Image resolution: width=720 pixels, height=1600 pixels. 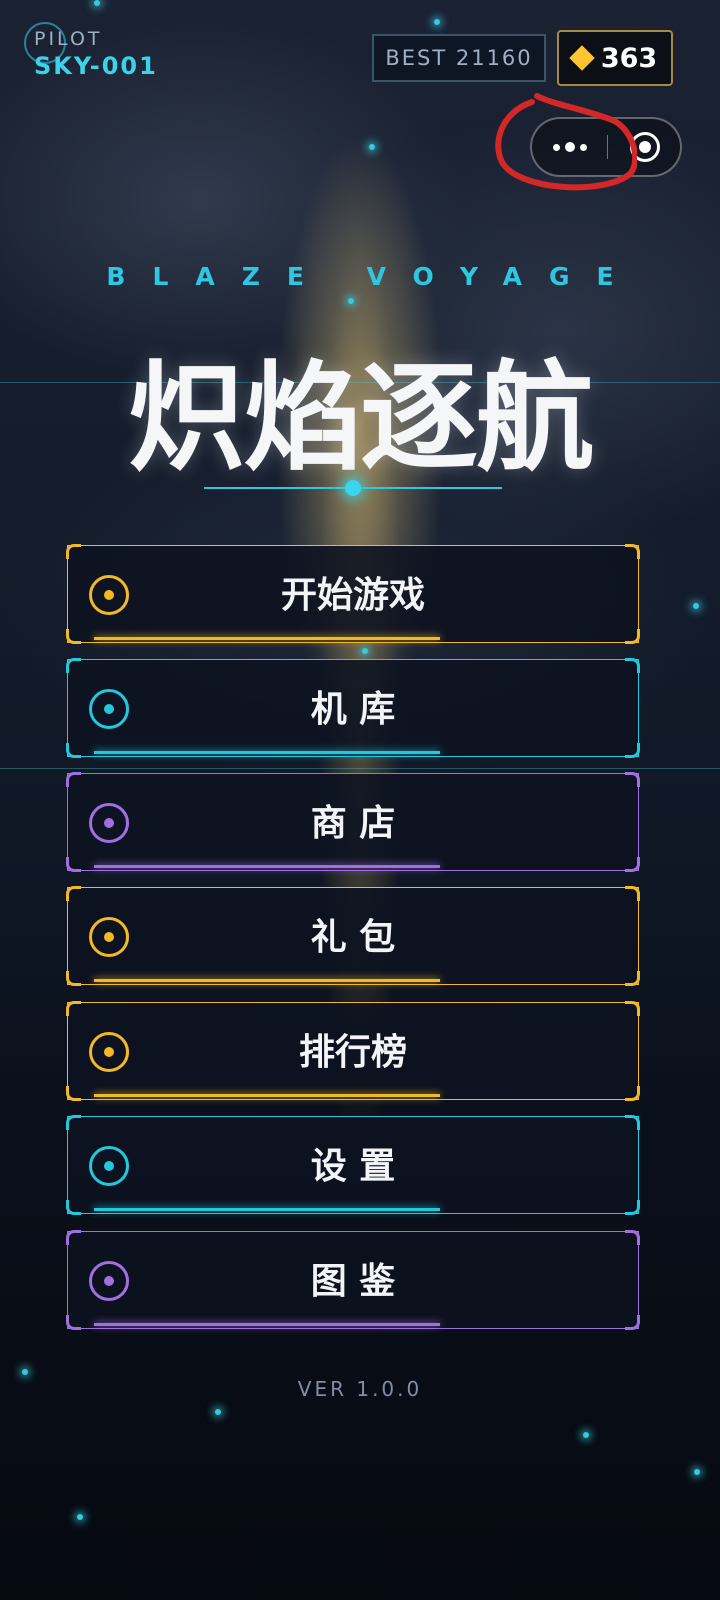 I want to click on hangar-button: 机 库, so click(x=353, y=708).